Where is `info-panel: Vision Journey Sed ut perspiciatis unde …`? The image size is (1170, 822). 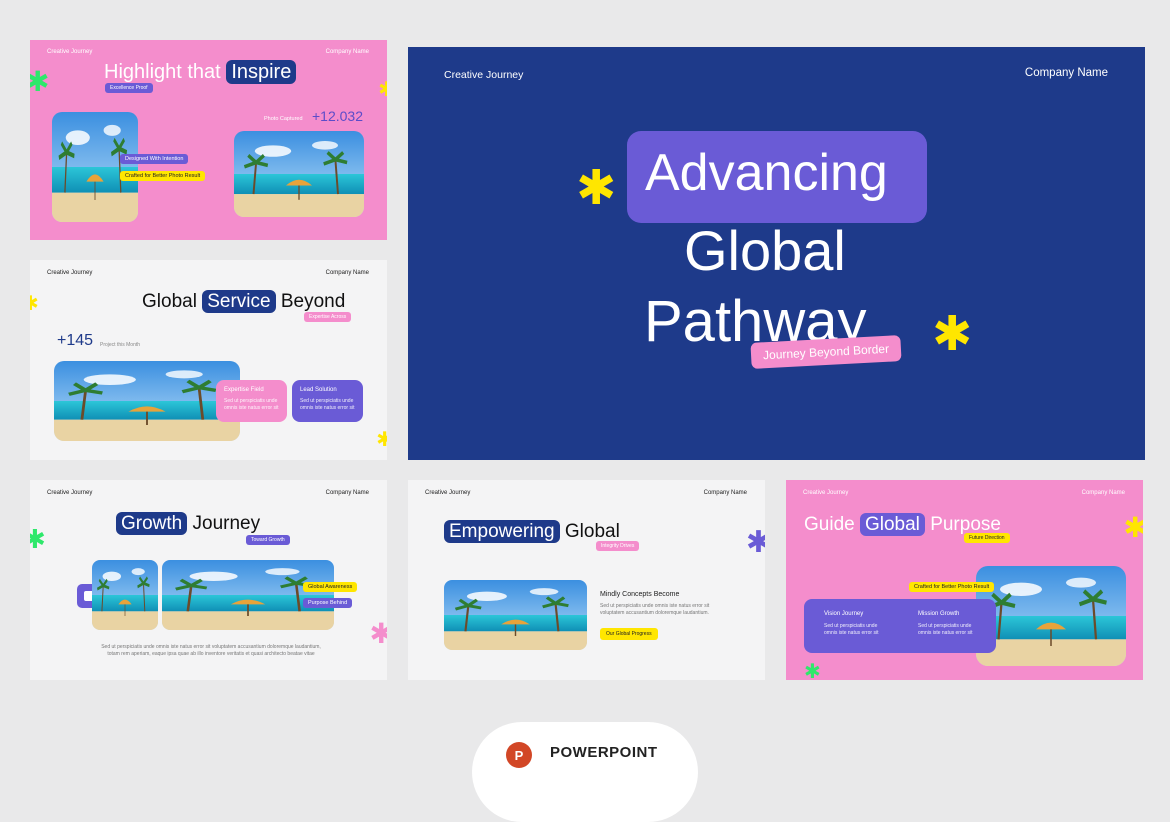
info-panel: Vision Journey Sed ut perspiciatis unde … is located at coordinates (900, 626).